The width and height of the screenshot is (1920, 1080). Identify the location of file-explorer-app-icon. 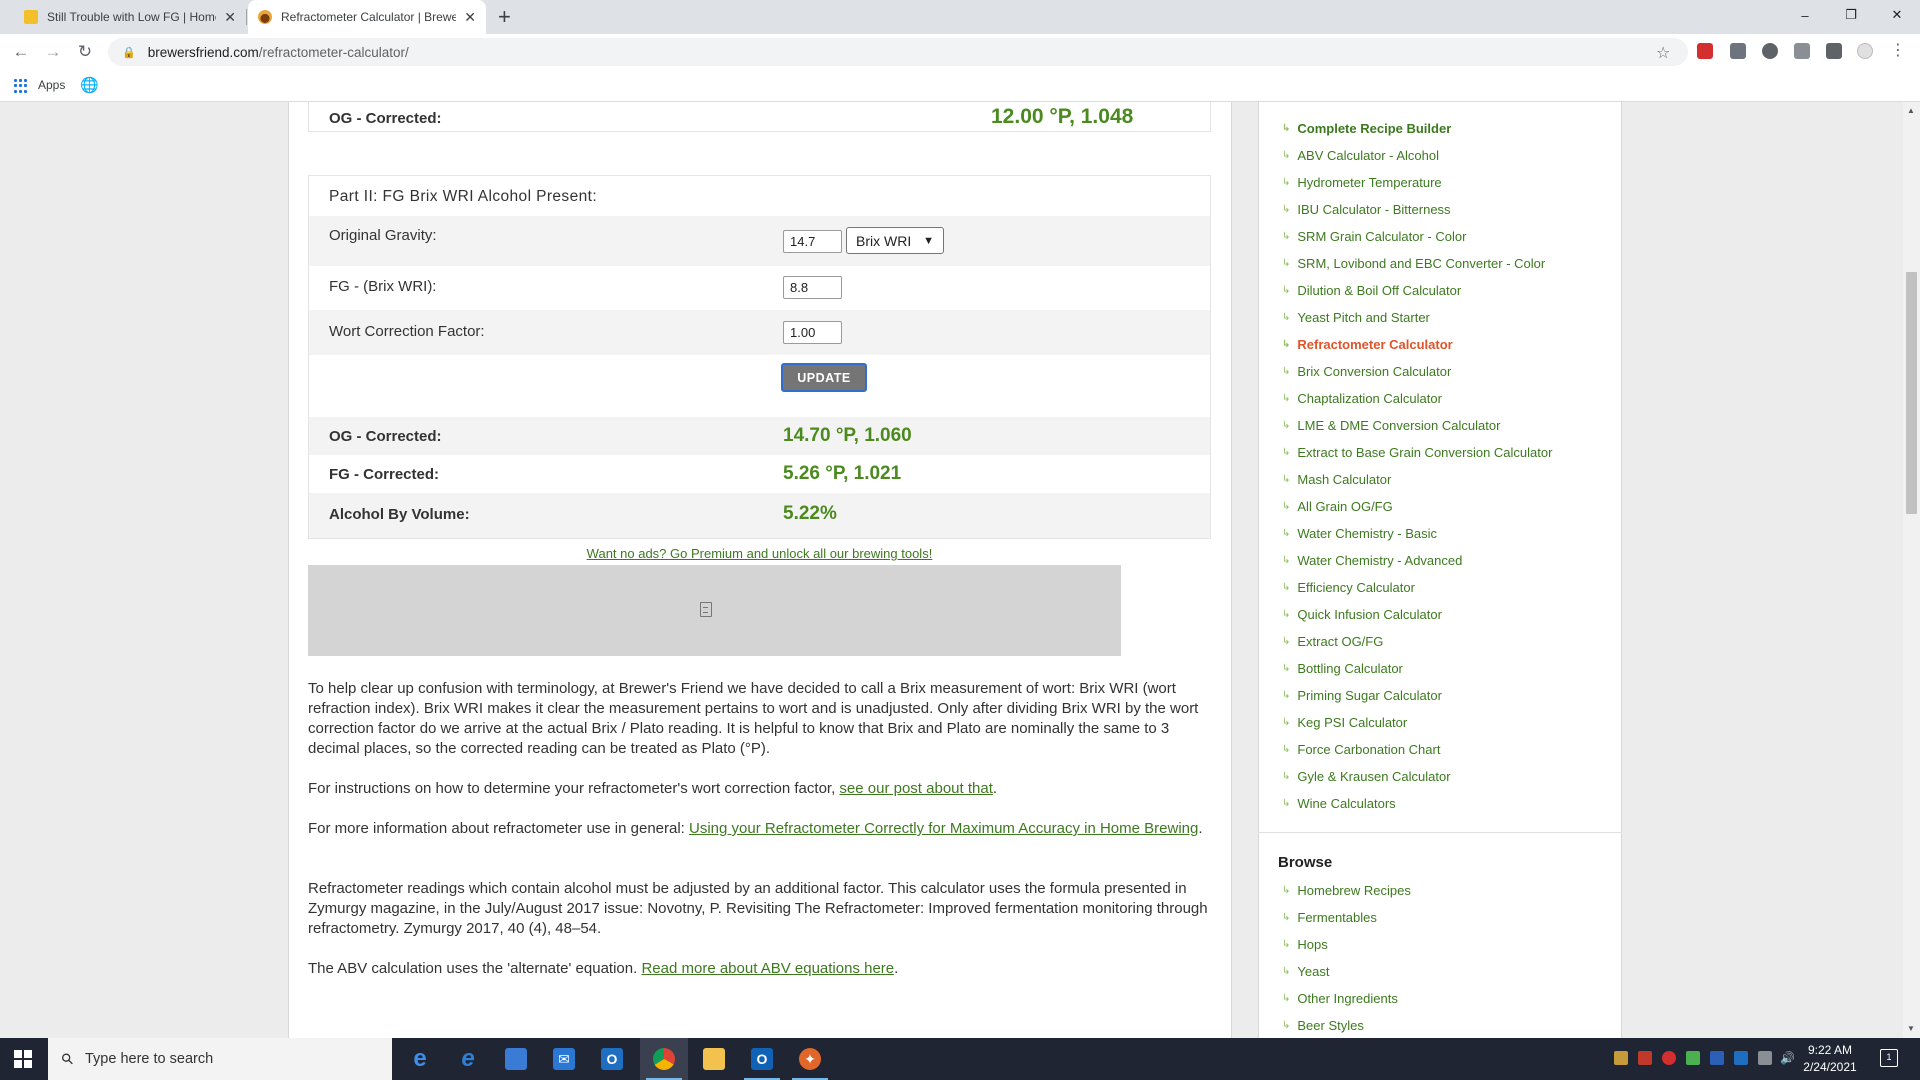
(714, 1059).